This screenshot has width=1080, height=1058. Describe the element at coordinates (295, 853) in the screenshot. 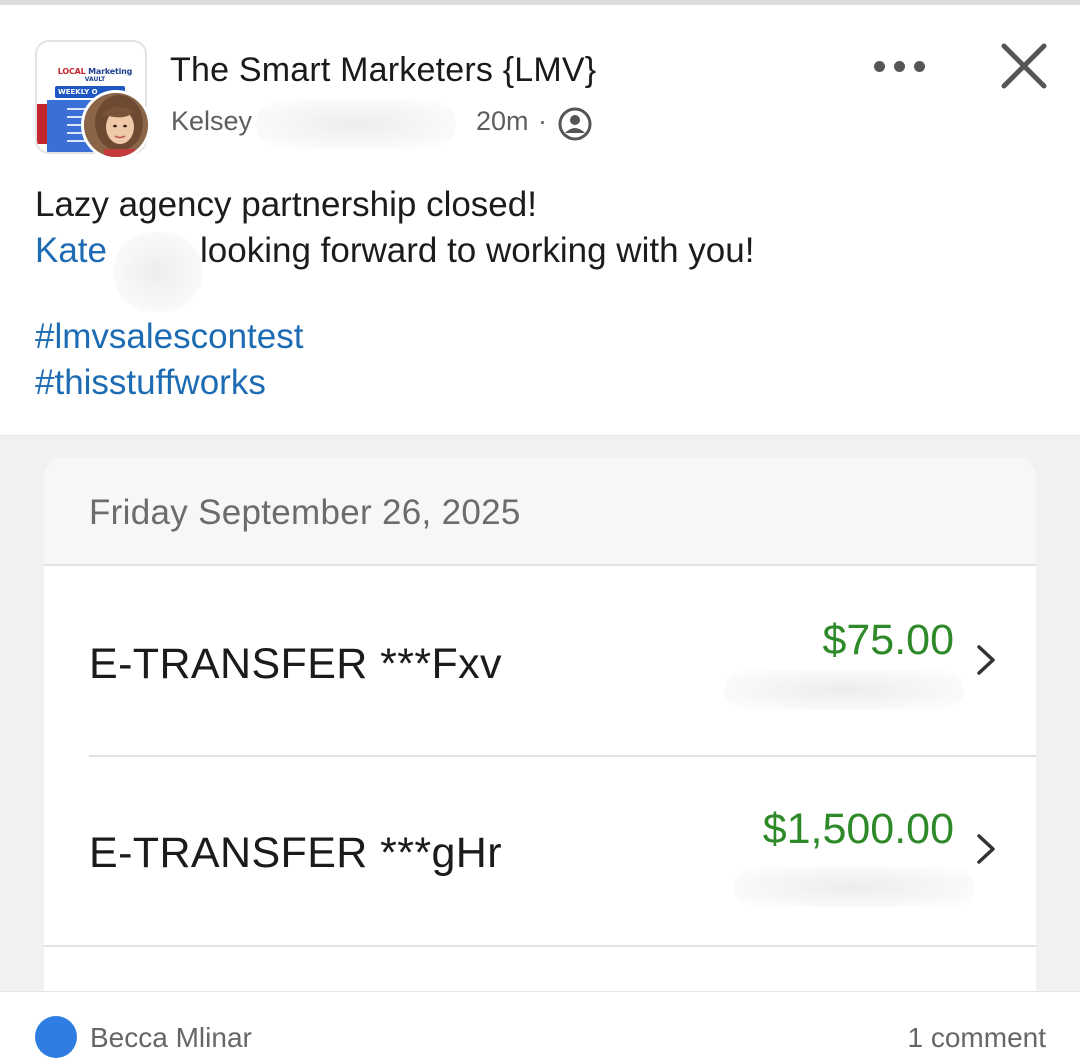

I see `transaction-label: E-TRANSFER ***gHr` at that location.